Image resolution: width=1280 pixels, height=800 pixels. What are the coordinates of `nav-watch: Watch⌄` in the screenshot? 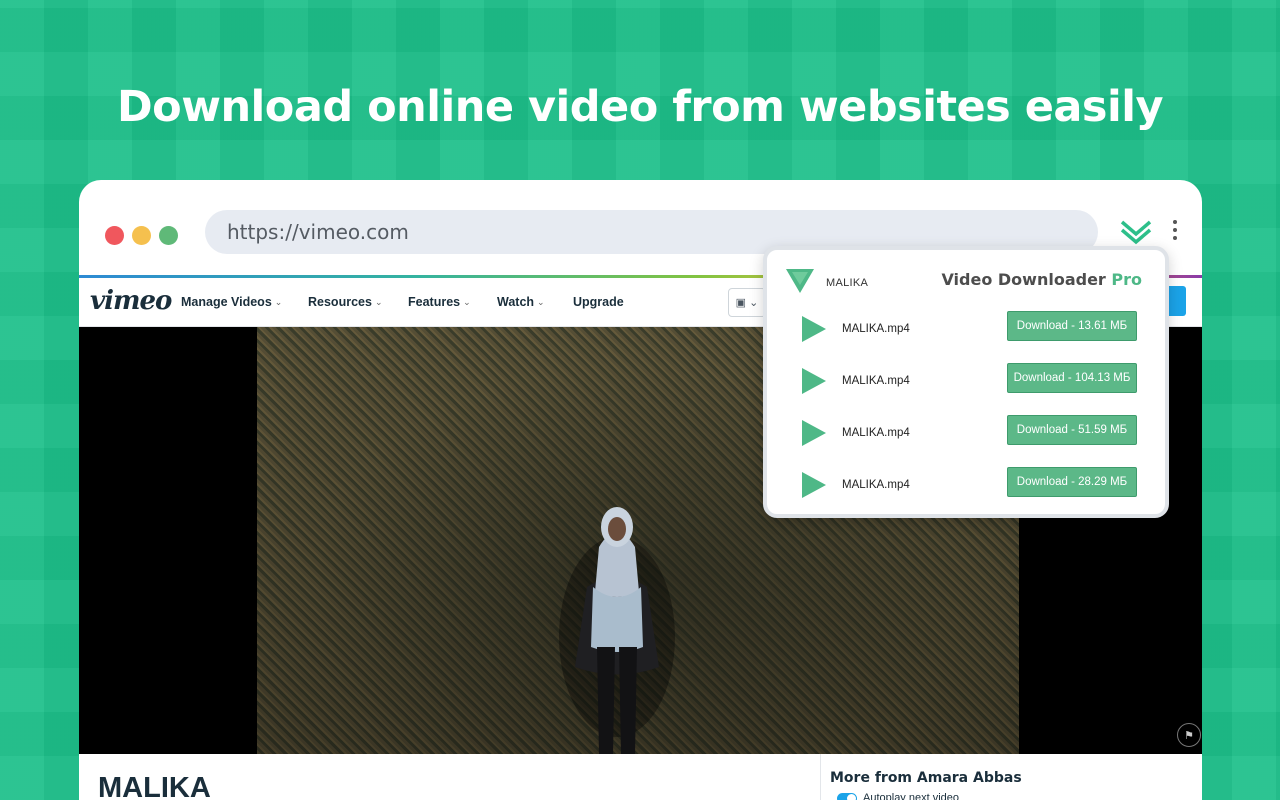 It's located at (521, 302).